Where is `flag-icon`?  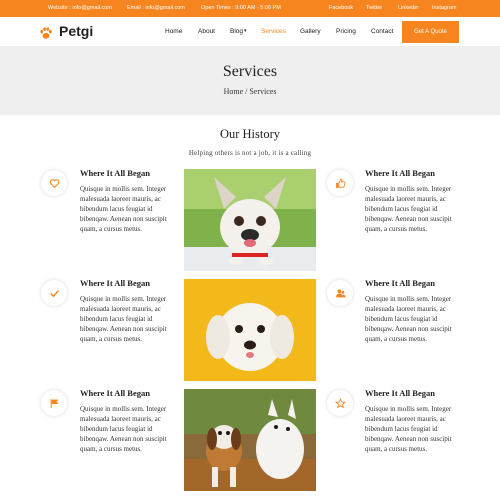 flag-icon is located at coordinates (54, 403).